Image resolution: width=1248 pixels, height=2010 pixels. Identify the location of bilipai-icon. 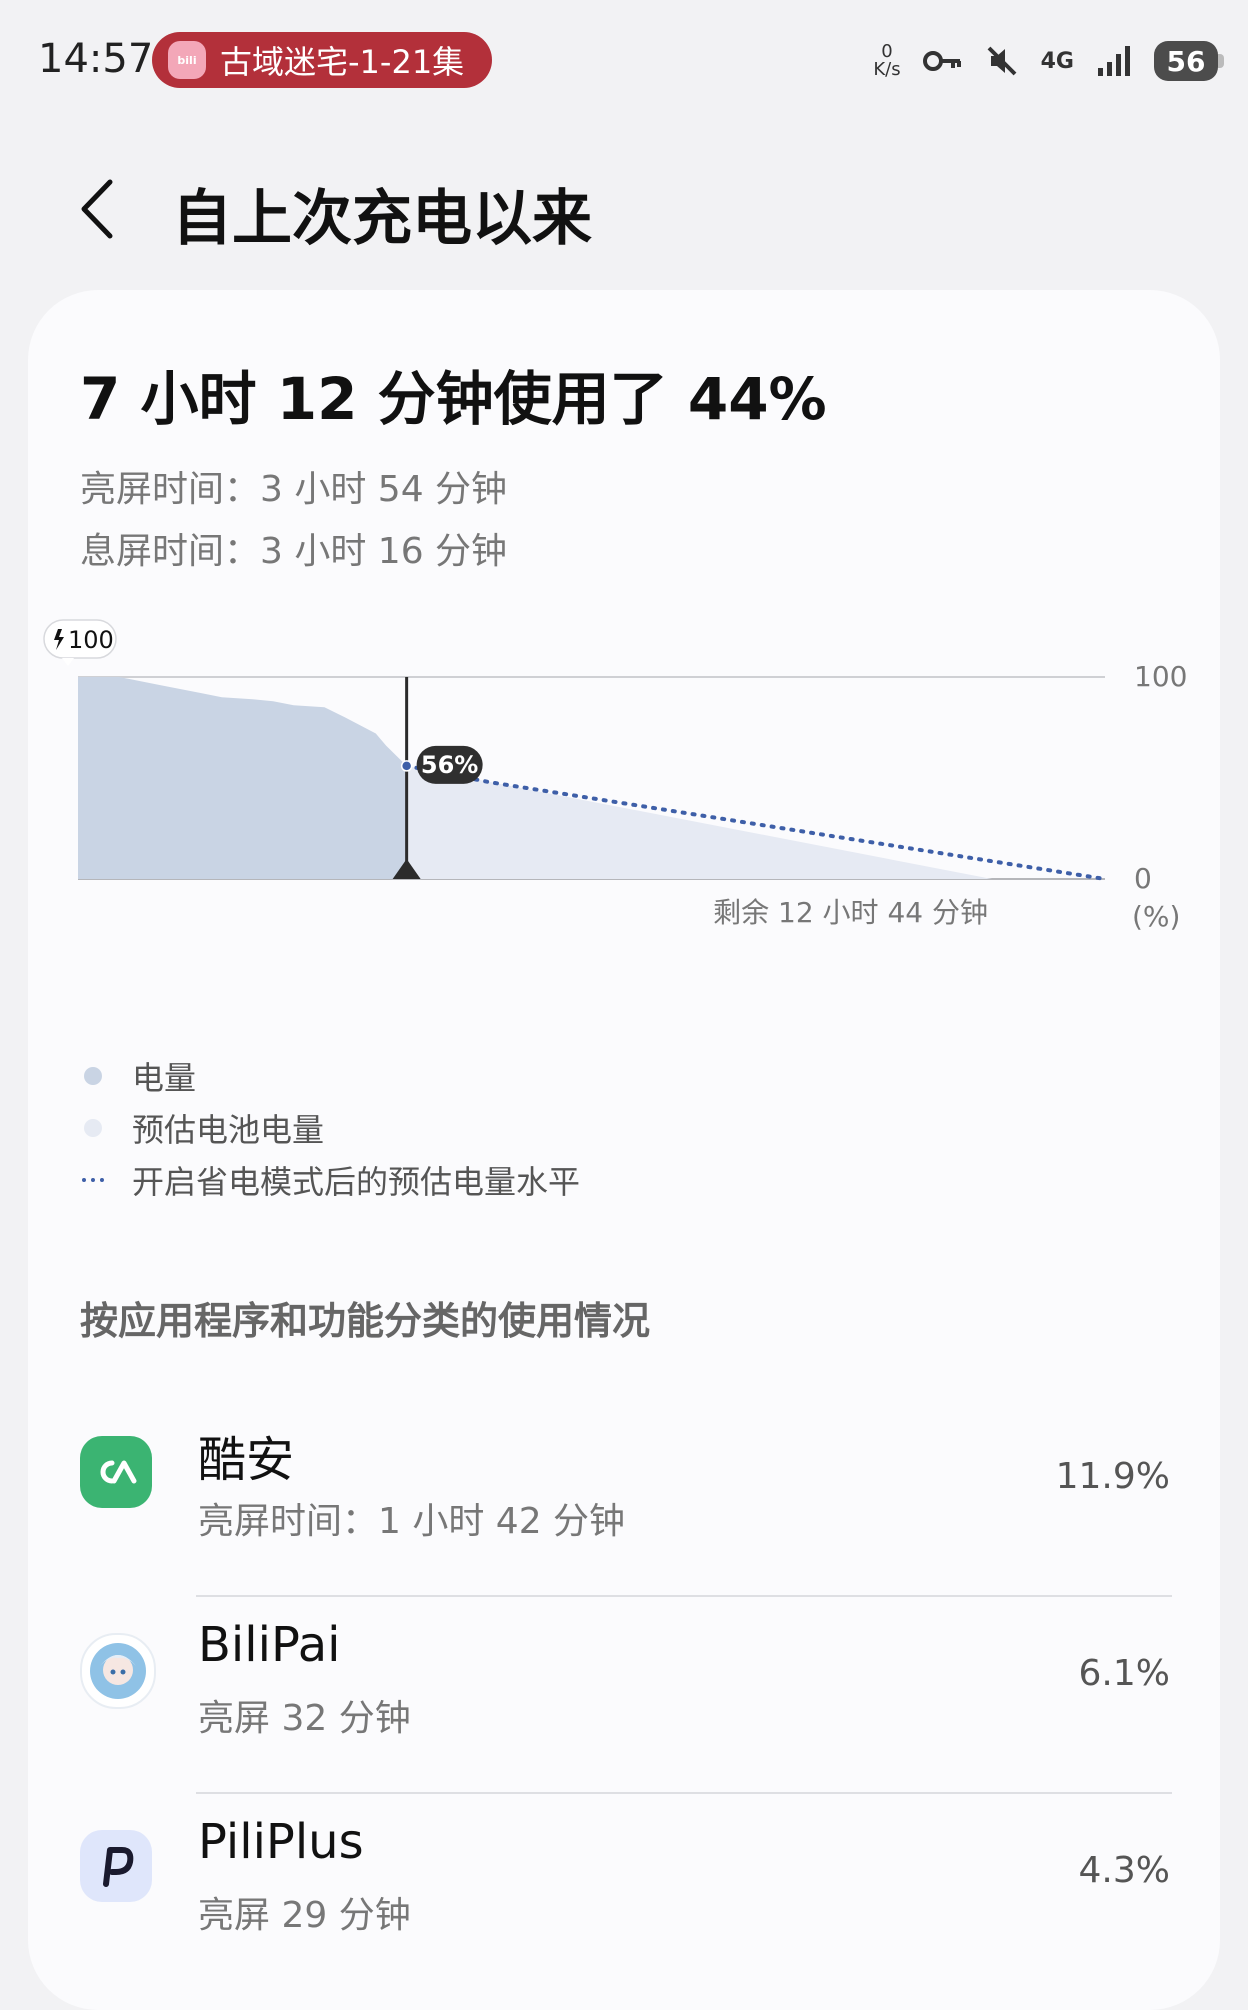
(118, 1671).